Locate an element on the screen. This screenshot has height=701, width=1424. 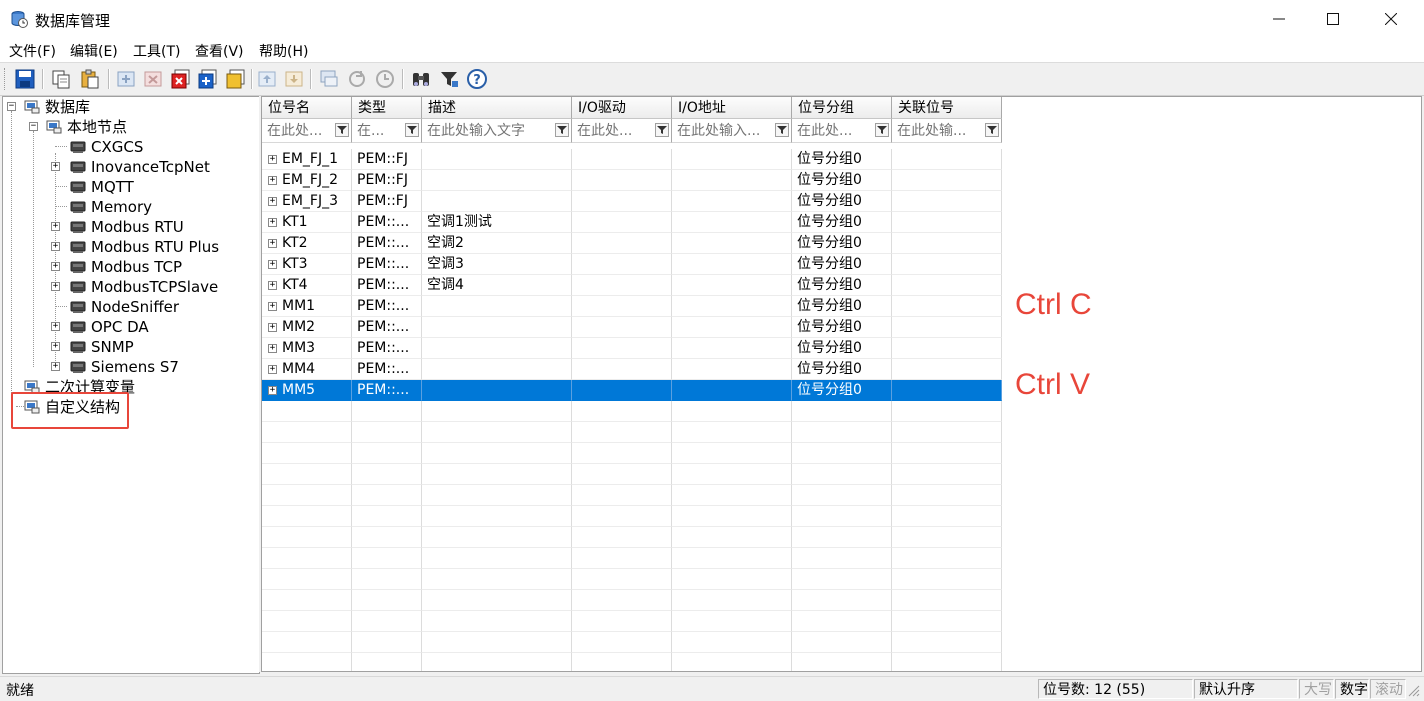
table-row: KT1 PEM::... 空调1测试 位号分组0 + is located at coordinates (632, 222).